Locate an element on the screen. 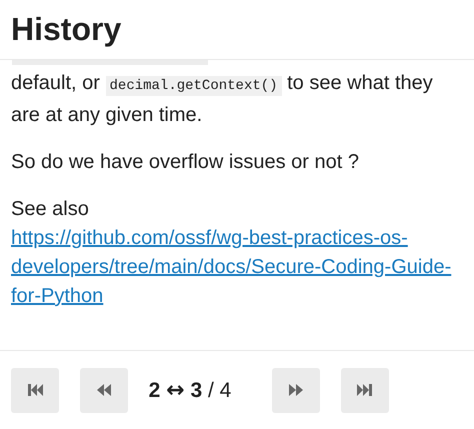 This screenshot has width=474, height=429. last-page-button is located at coordinates (365, 390).